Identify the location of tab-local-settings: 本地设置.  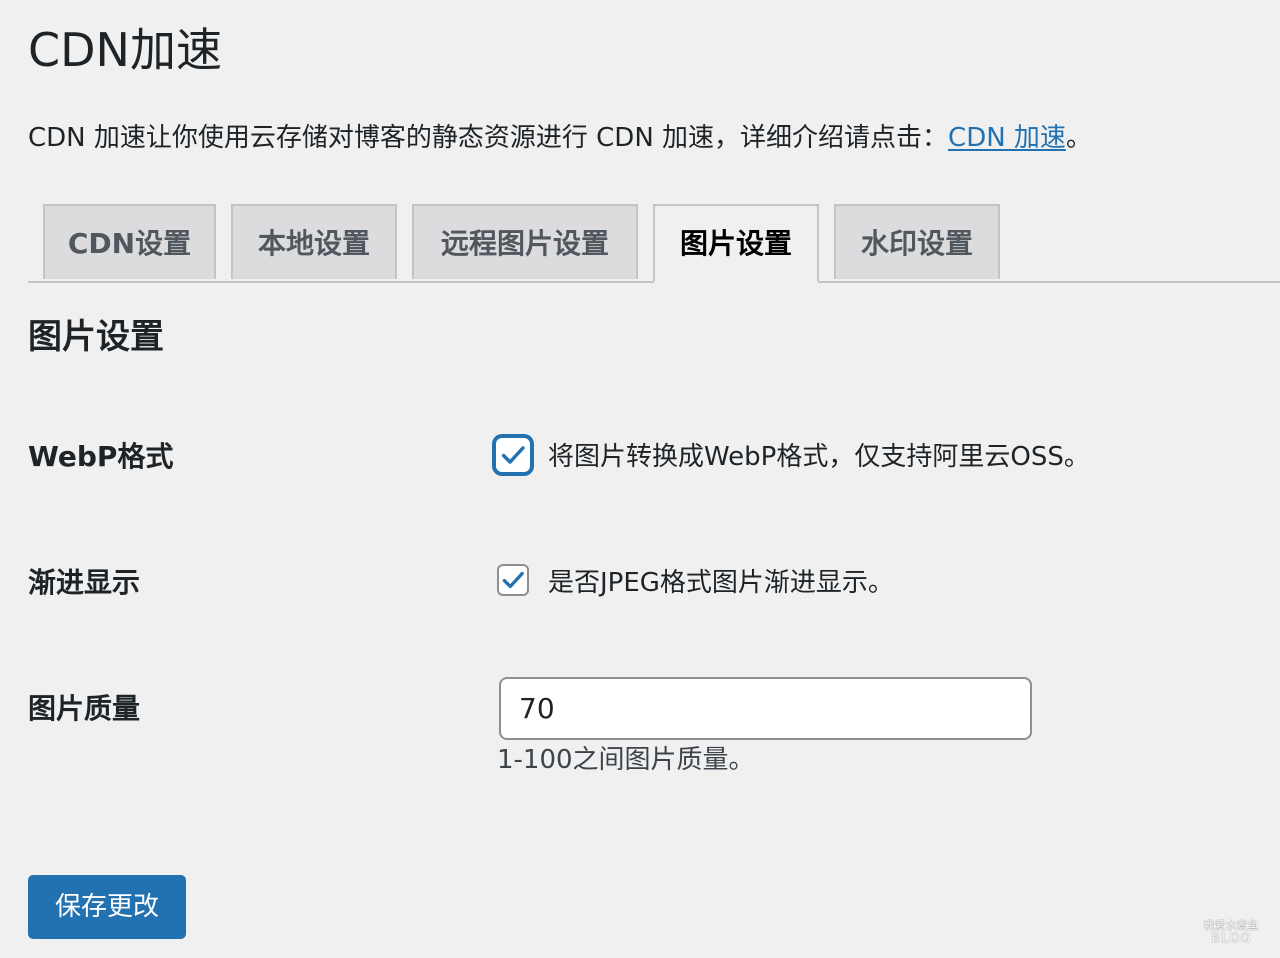
(314, 241).